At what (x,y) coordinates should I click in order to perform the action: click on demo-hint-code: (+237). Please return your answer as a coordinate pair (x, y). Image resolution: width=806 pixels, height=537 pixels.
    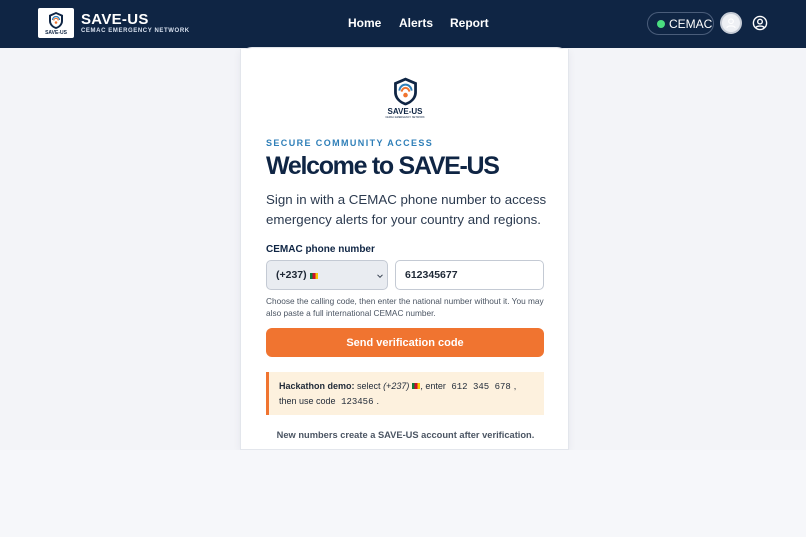
    Looking at the image, I should click on (396, 386).